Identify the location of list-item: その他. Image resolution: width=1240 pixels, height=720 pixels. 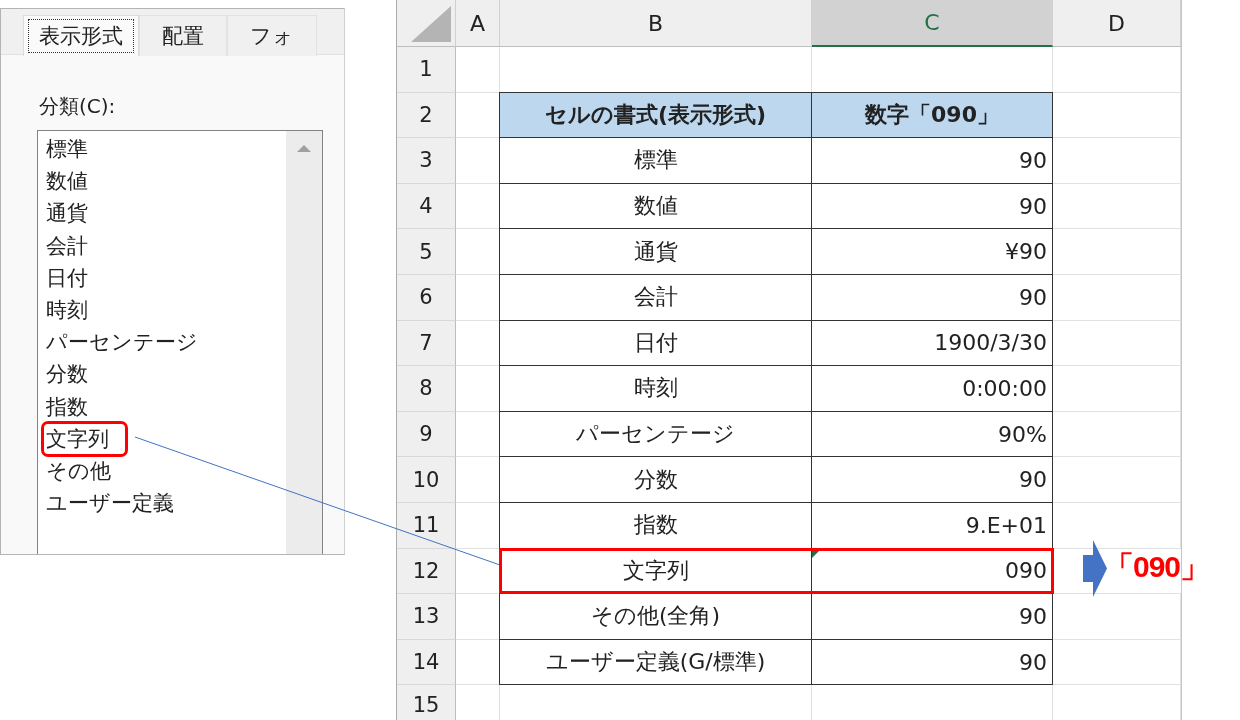
(78, 470).